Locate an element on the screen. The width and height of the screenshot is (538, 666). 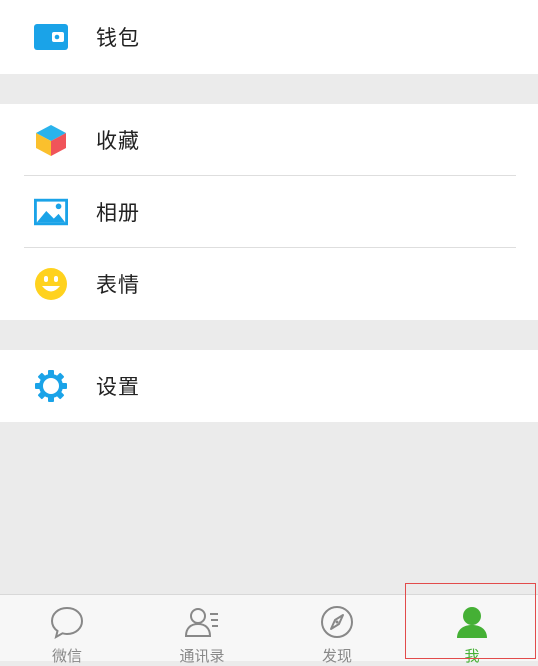
menu-item-favorites: 收藏 is located at coordinates (269, 140).